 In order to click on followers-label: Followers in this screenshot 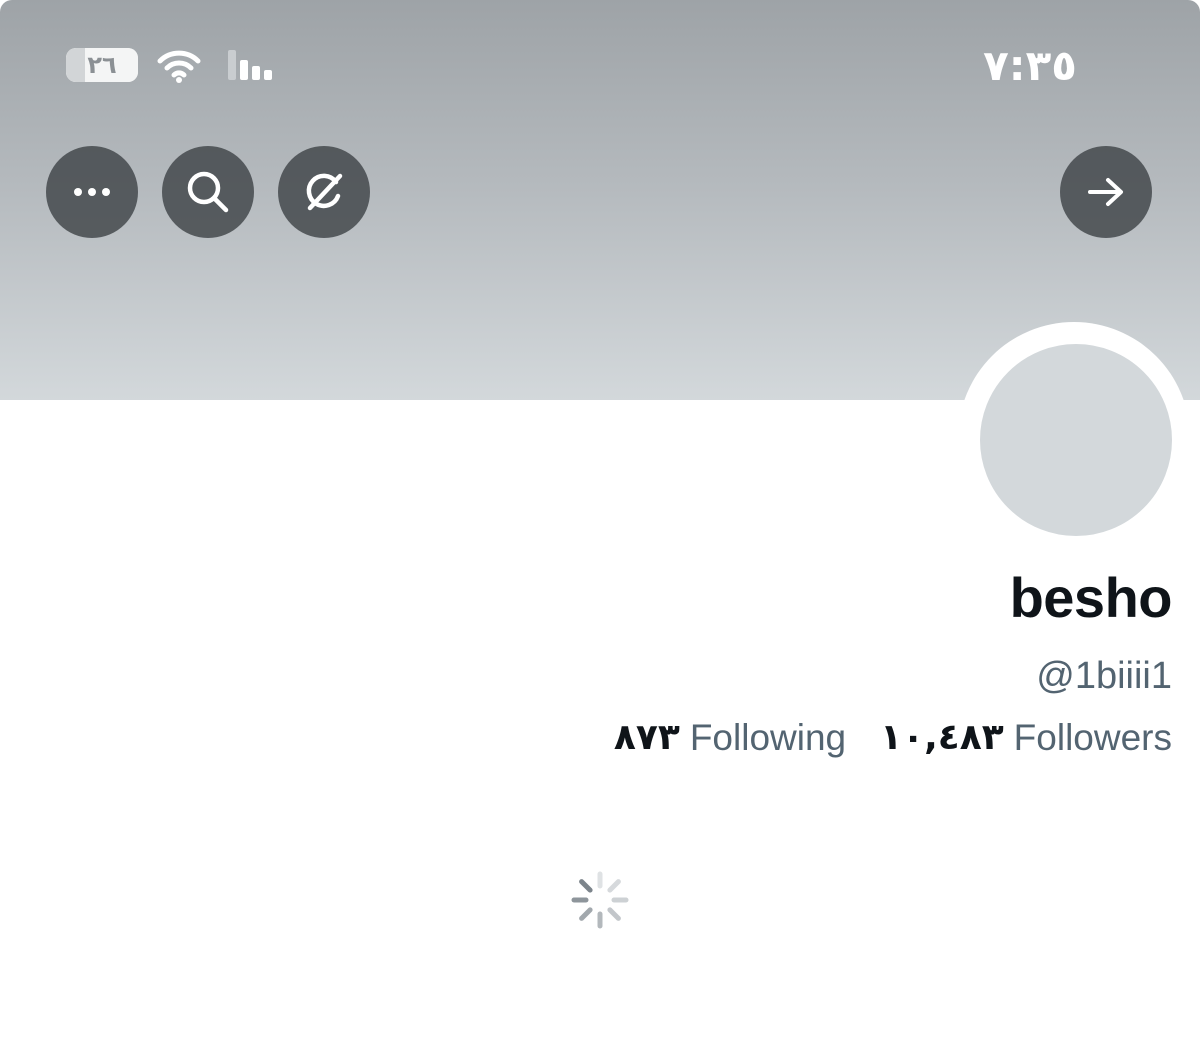, I will do `click(1092, 737)`.